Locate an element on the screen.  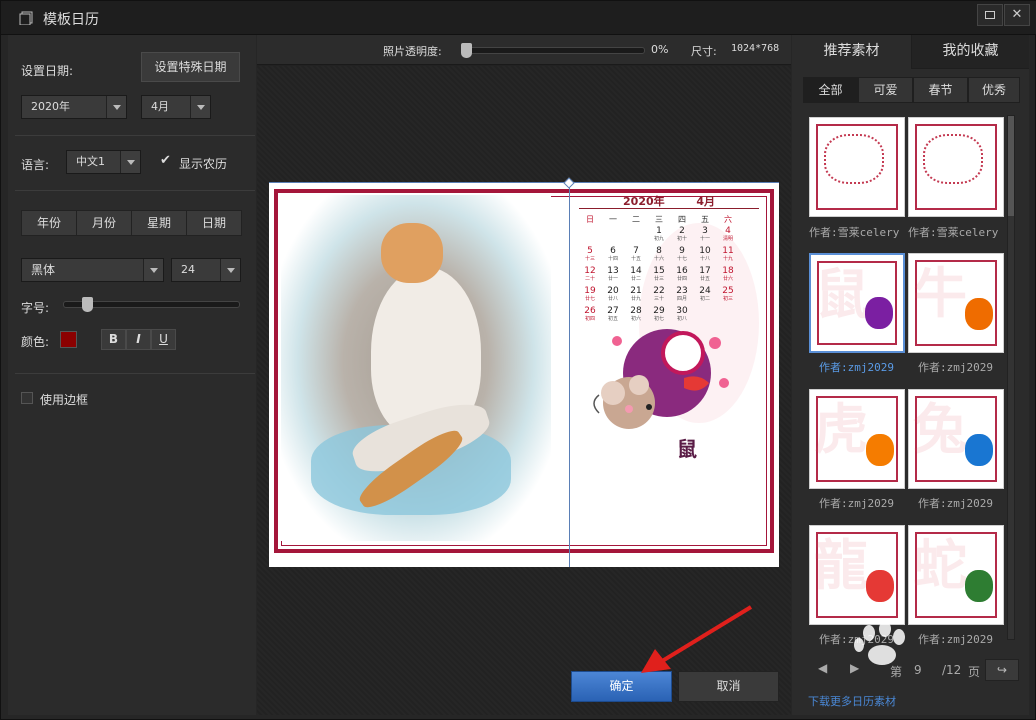
lunar-date: 十四 is located at coordinates (612, 259).